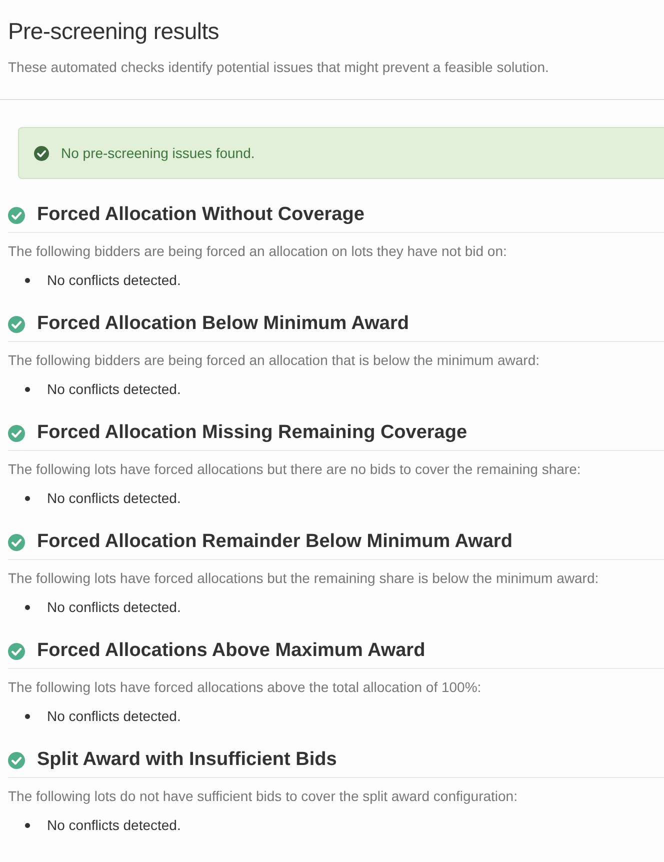 The width and height of the screenshot is (664, 862). Describe the element at coordinates (200, 215) in the screenshot. I see `check-heading: Forced Allocation Without Coverage` at that location.